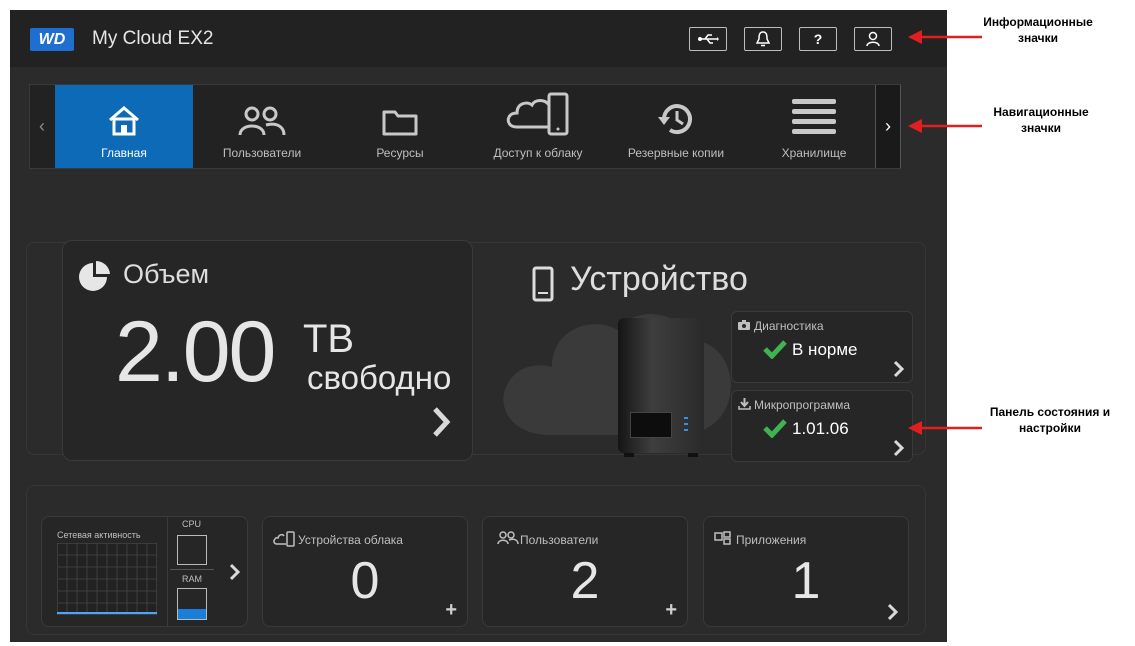 The image size is (1135, 646). Describe the element at coordinates (365, 581) in the screenshot. I see `cloud-devices-count: 0` at that location.